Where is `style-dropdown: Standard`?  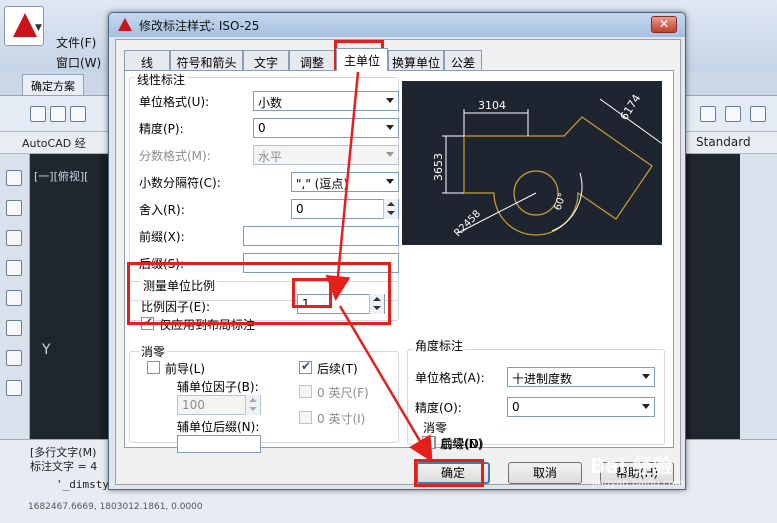 style-dropdown: Standard is located at coordinates (723, 142).